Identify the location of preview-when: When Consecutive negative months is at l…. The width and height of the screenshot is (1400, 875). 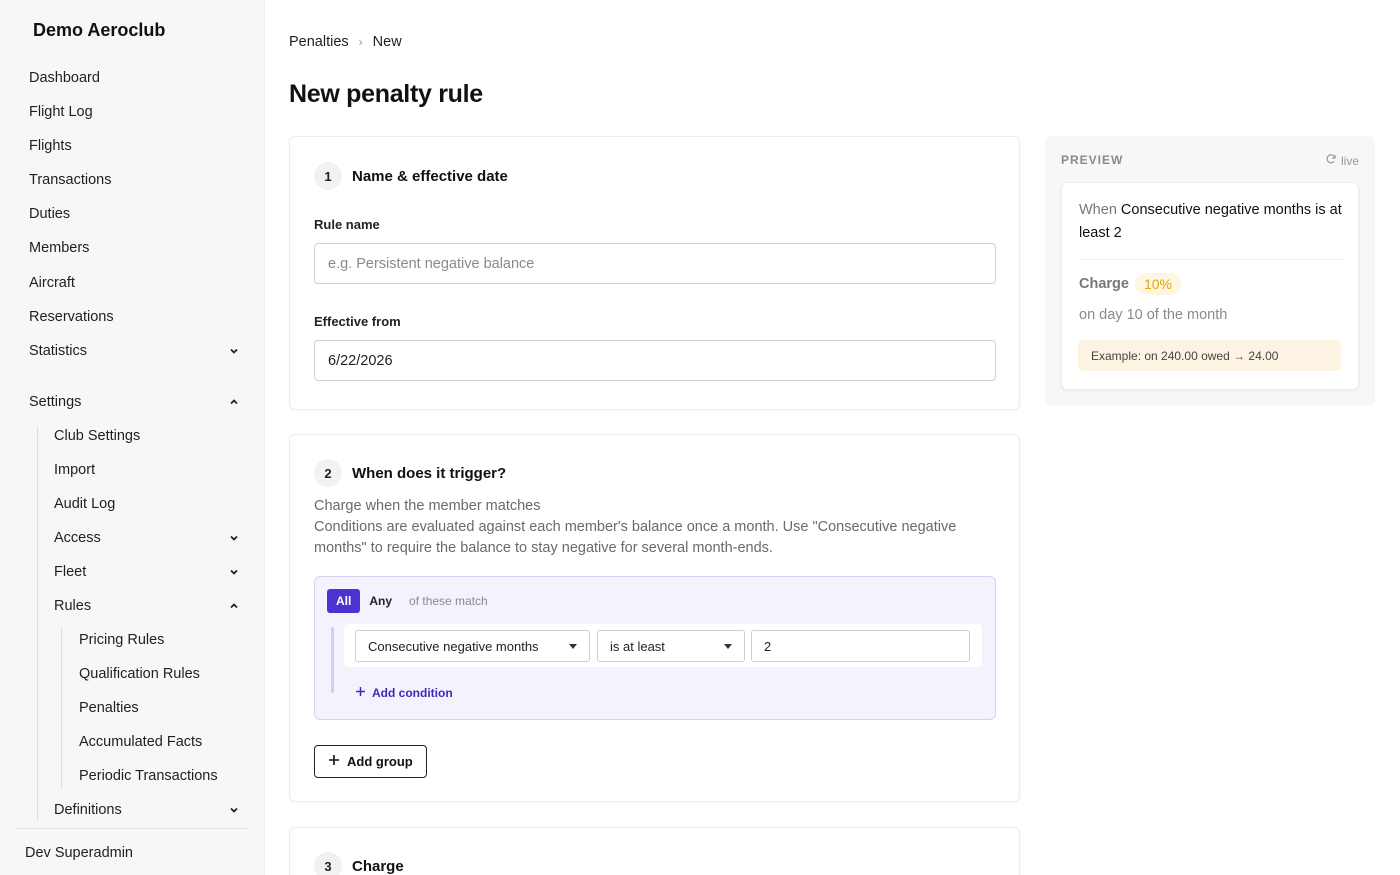
(1214, 222).